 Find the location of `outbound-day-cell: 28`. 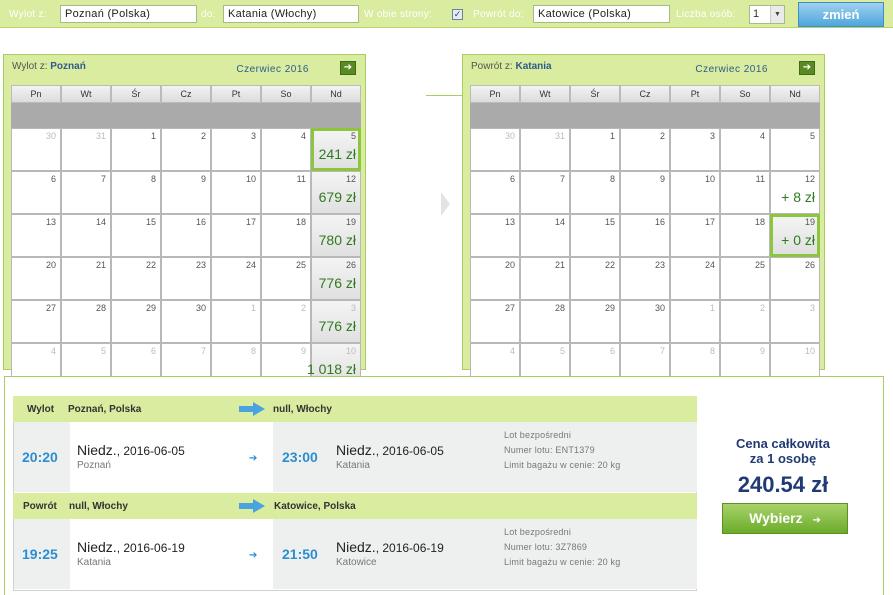

outbound-day-cell: 28 is located at coordinates (86, 321).